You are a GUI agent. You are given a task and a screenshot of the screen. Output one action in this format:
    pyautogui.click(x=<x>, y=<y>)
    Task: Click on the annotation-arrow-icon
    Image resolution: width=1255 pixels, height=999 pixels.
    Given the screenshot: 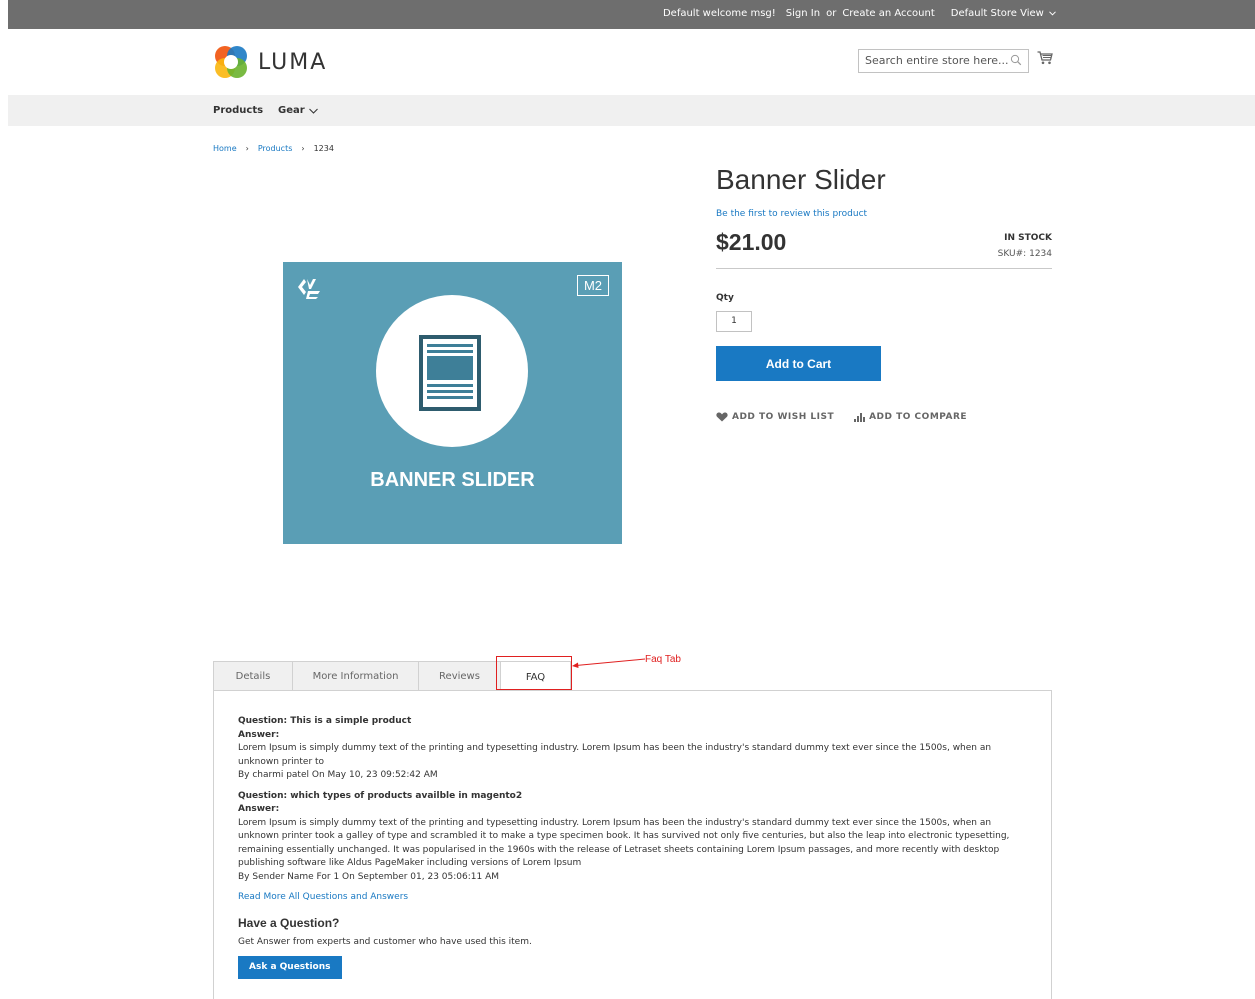 What is the action you would take?
    pyautogui.click(x=609, y=663)
    